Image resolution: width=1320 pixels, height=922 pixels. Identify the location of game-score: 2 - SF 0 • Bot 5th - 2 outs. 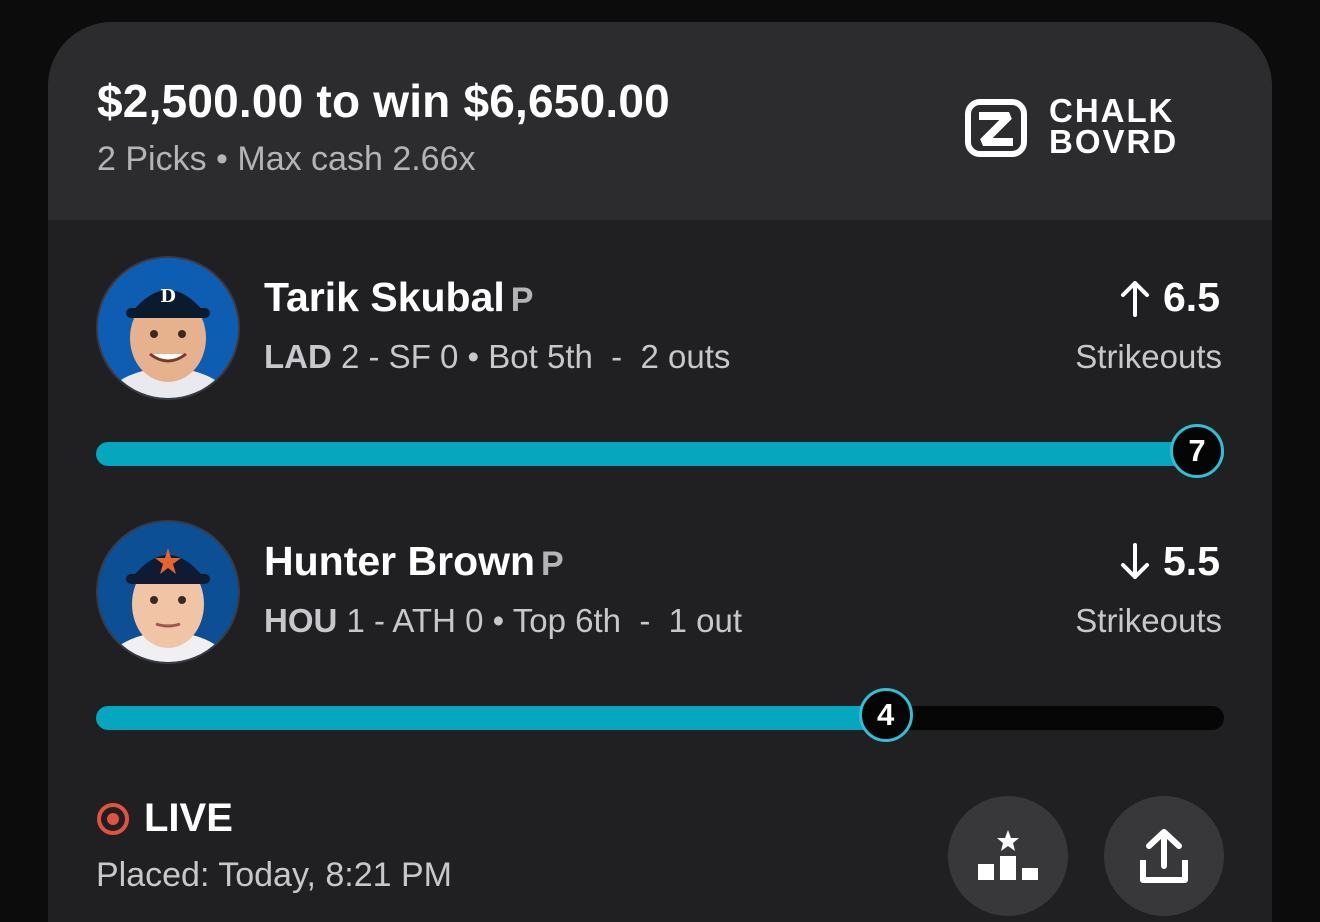
(536, 356).